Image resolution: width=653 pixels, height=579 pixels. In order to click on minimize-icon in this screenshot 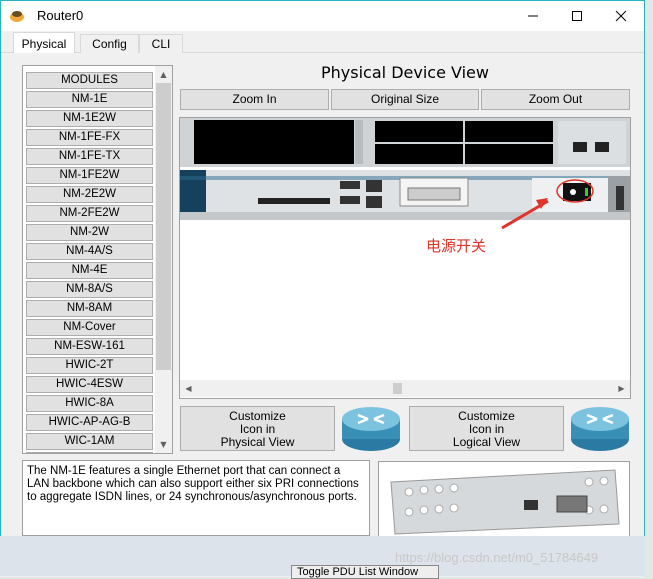, I will do `click(533, 16)`.